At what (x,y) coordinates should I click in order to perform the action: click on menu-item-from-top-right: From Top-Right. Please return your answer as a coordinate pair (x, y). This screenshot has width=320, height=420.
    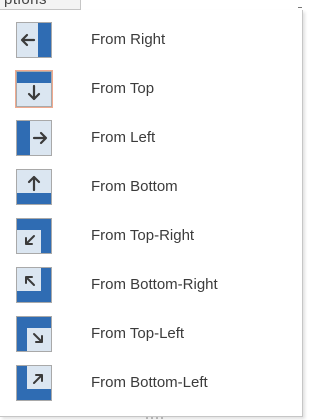
    Looking at the image, I should click on (151, 236).